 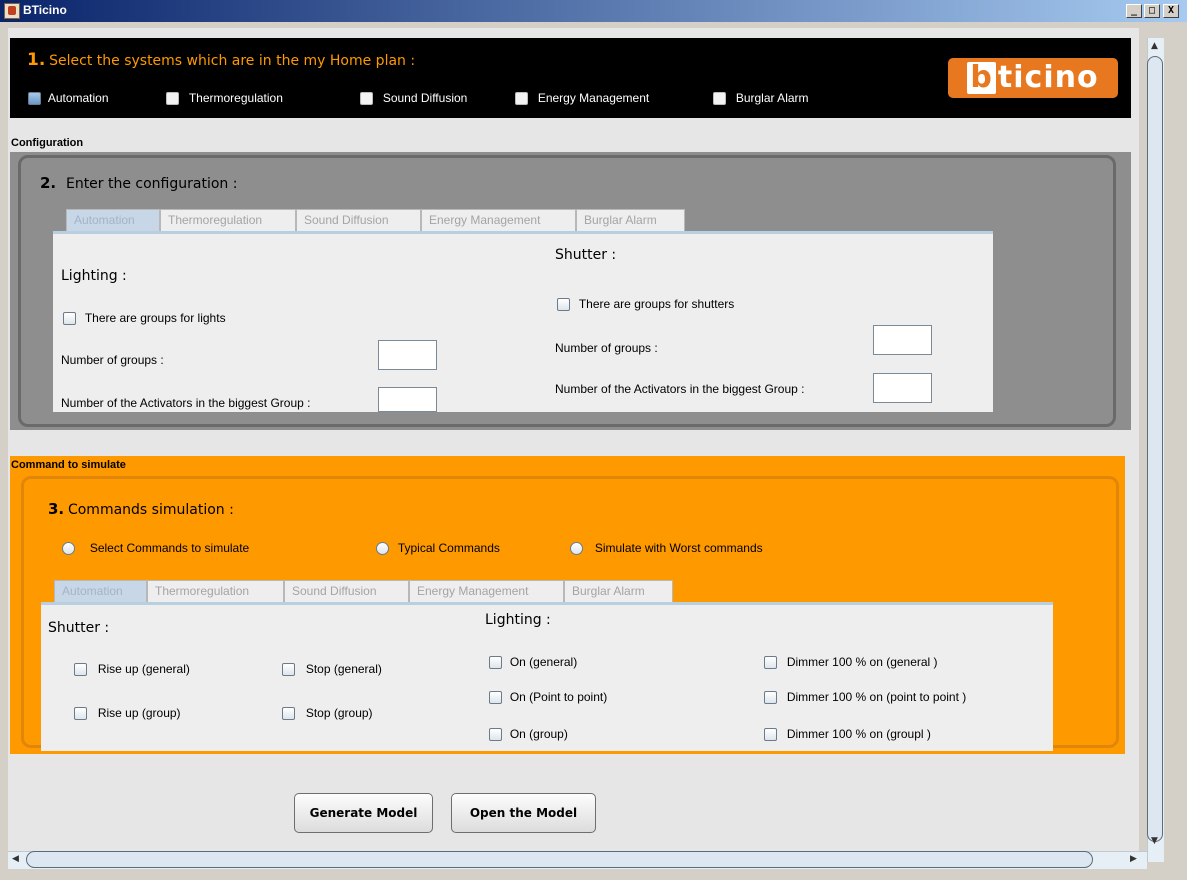 I want to click on minimize-button: _, so click(x=1134, y=11).